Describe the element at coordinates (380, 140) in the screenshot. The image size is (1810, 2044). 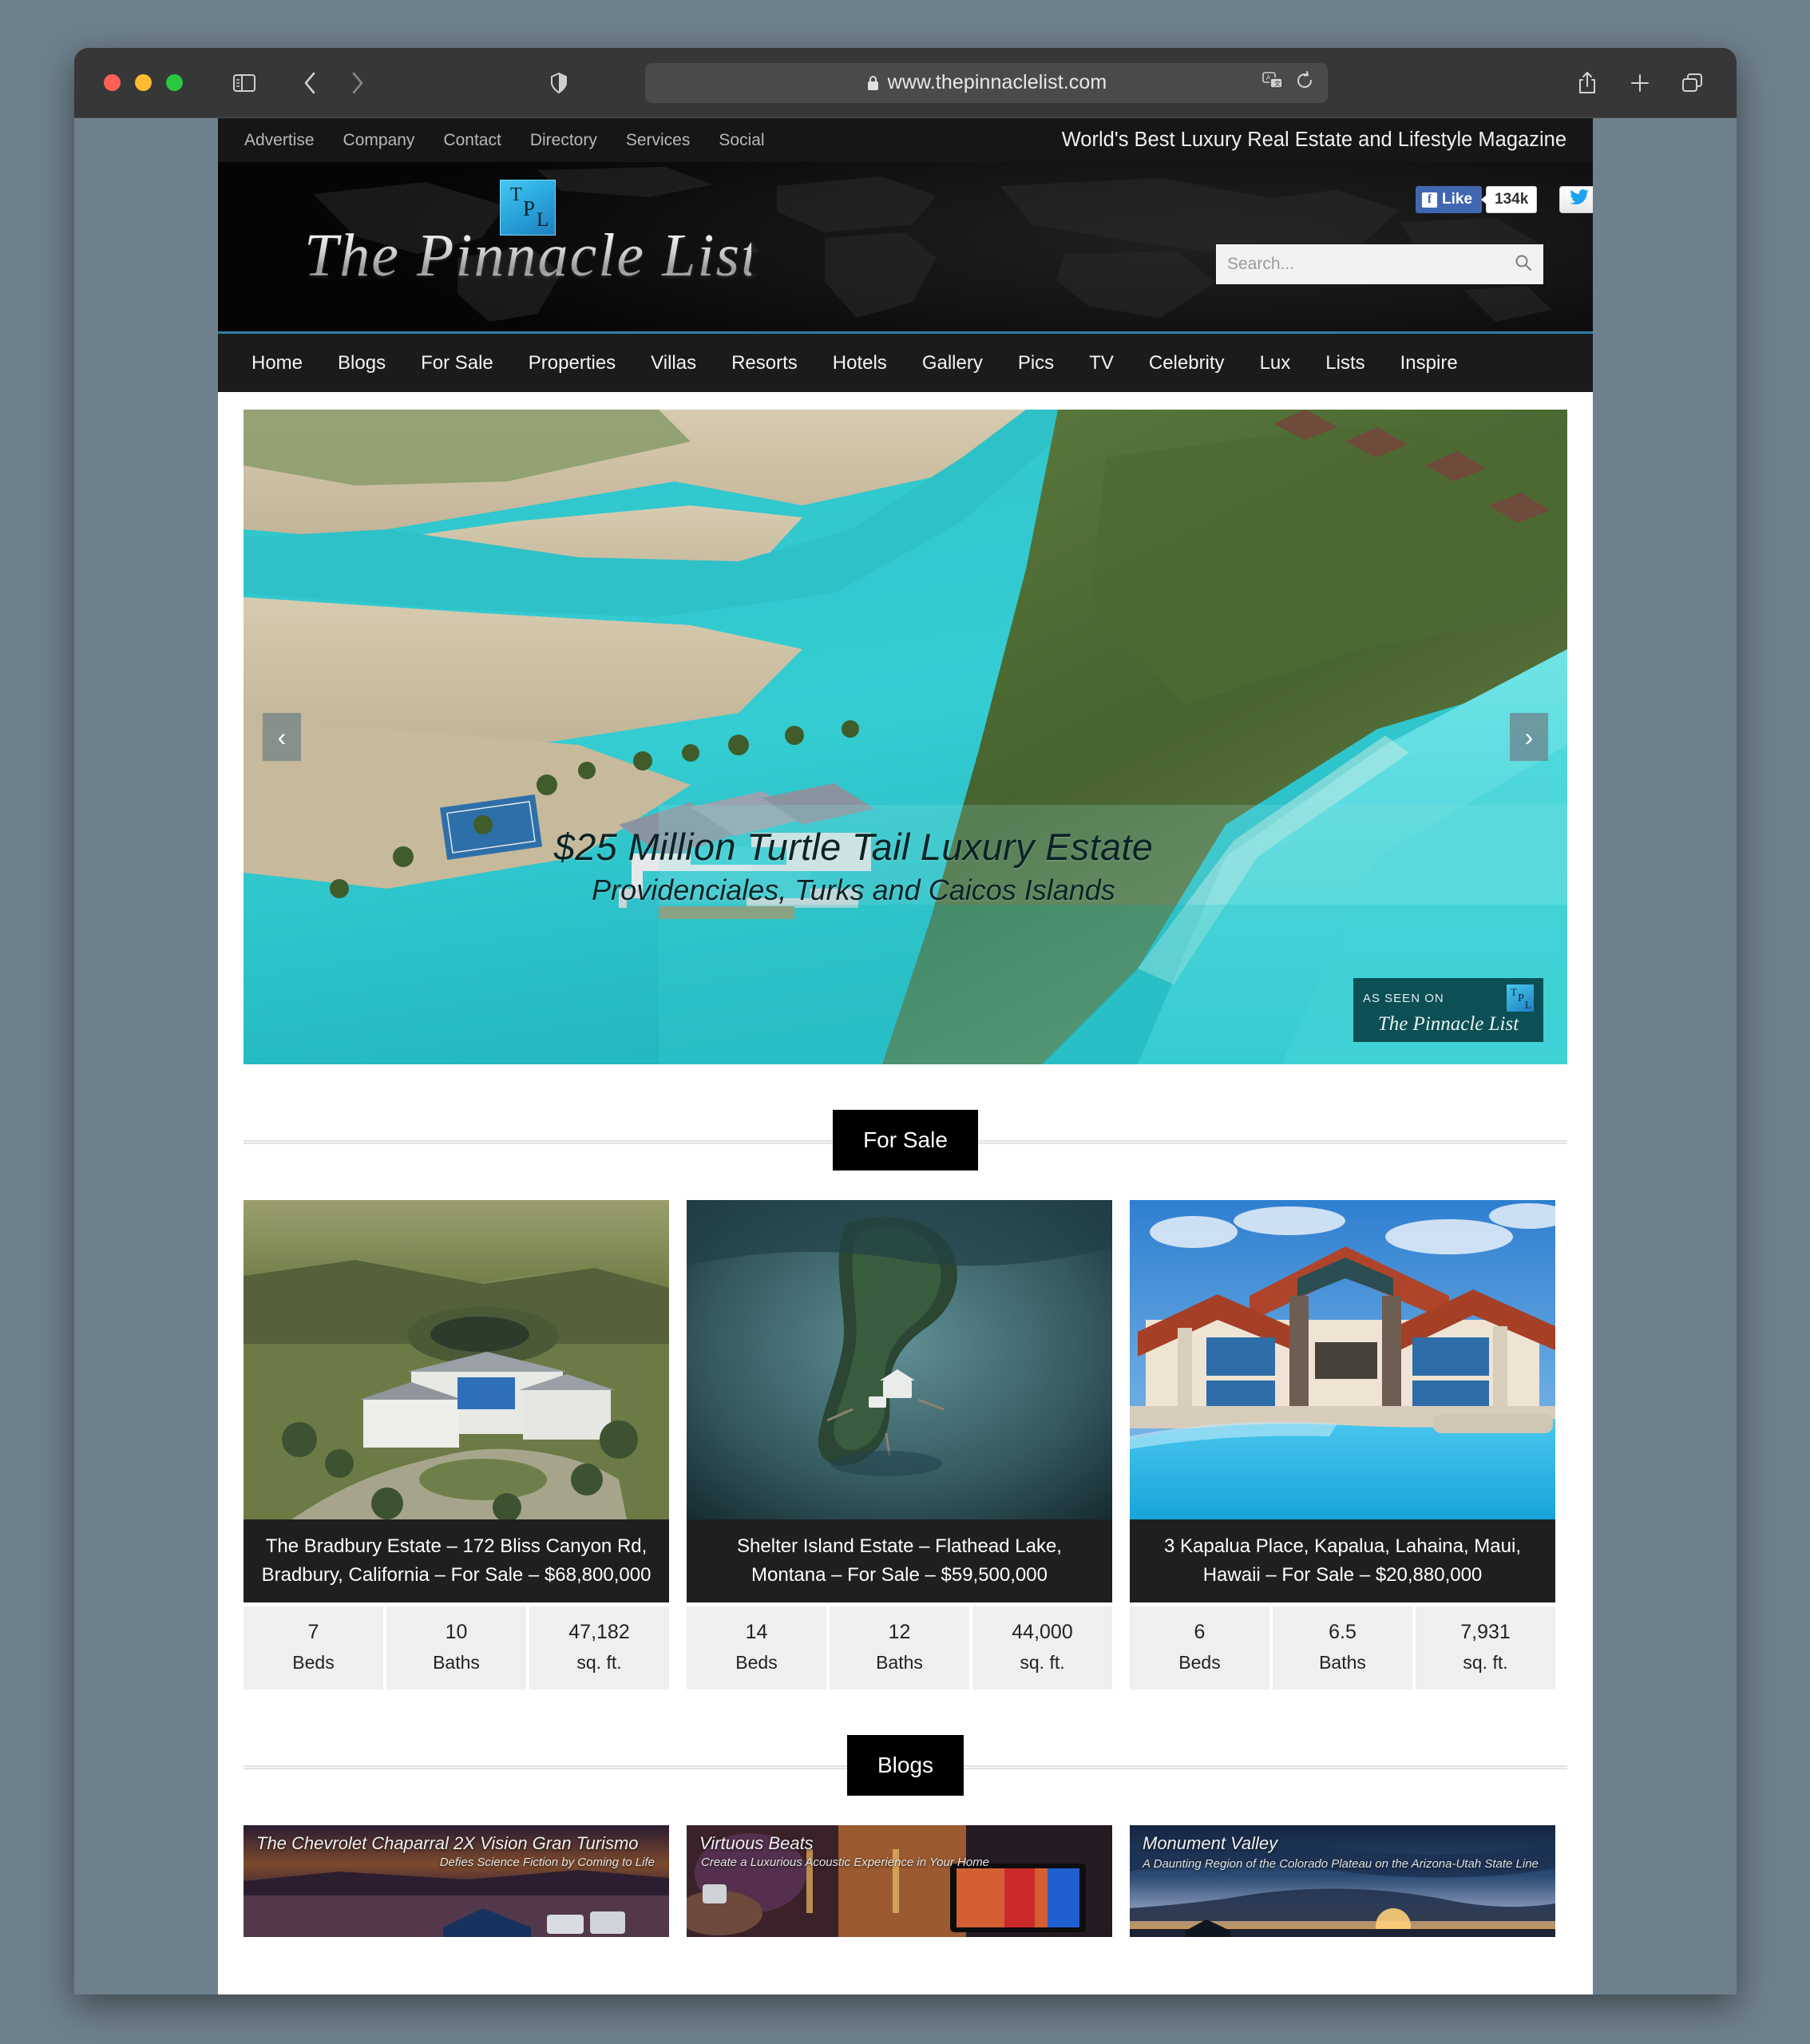
I see `utility-link-company: Company` at that location.